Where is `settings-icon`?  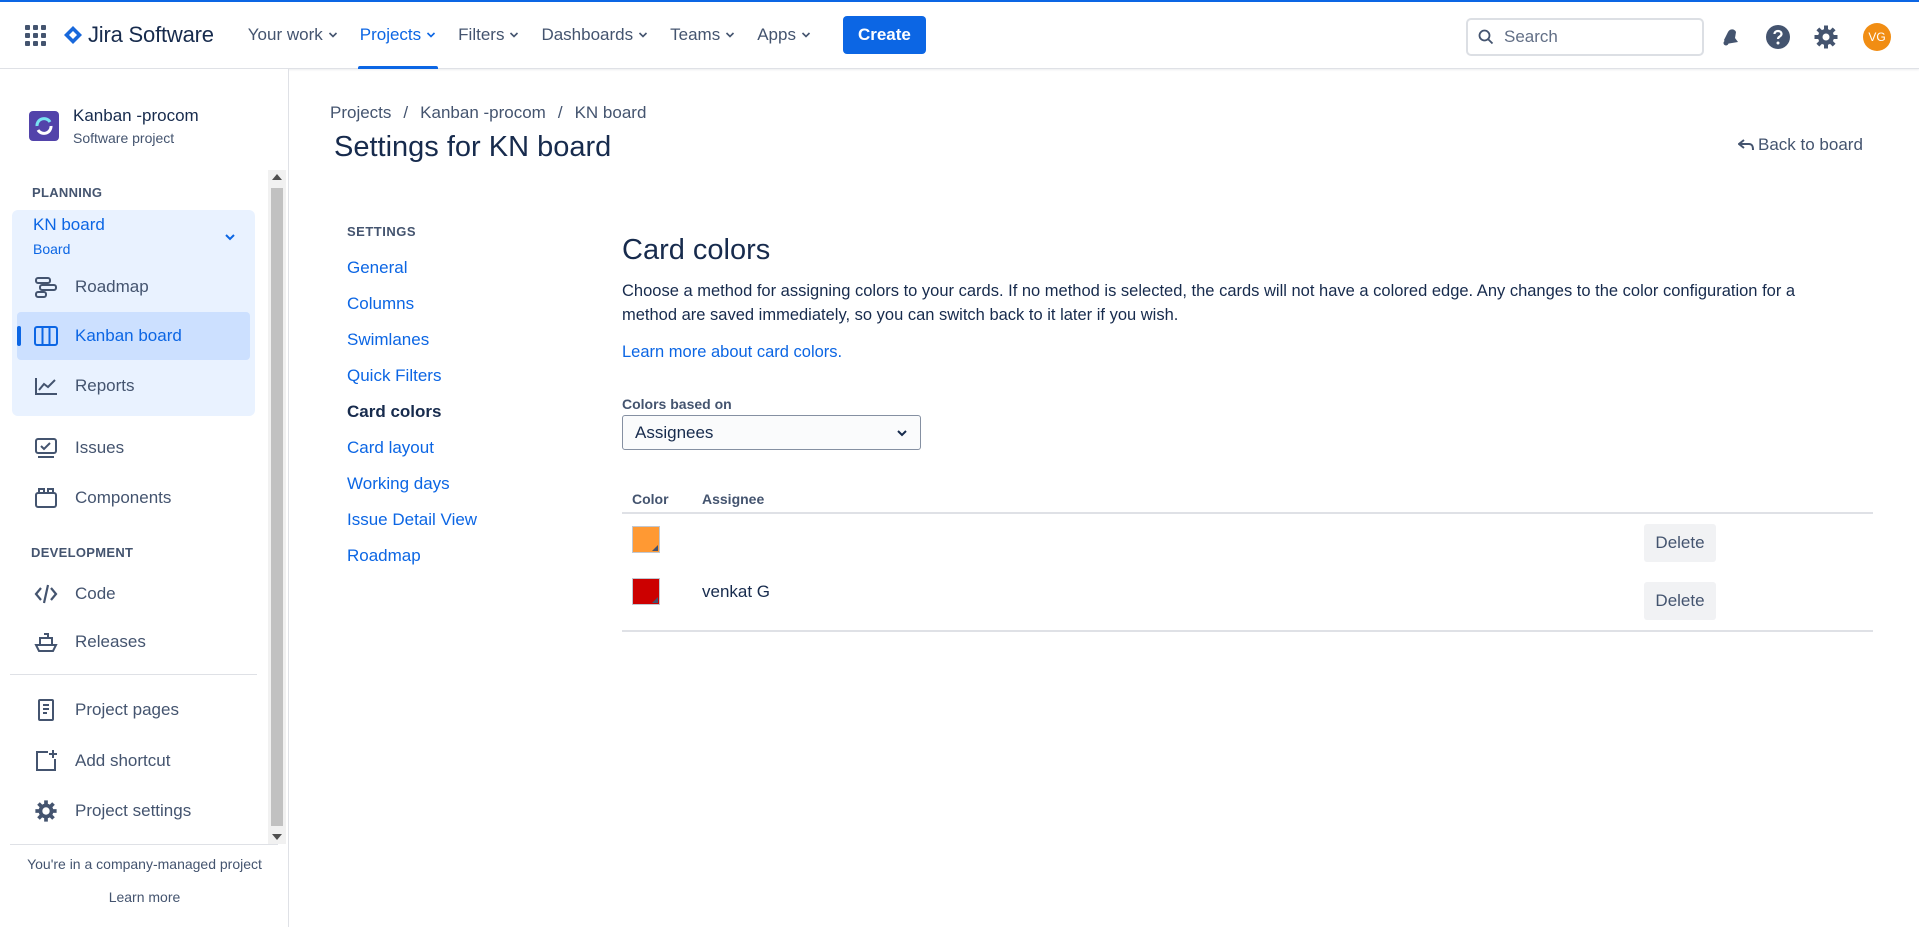 settings-icon is located at coordinates (1826, 37).